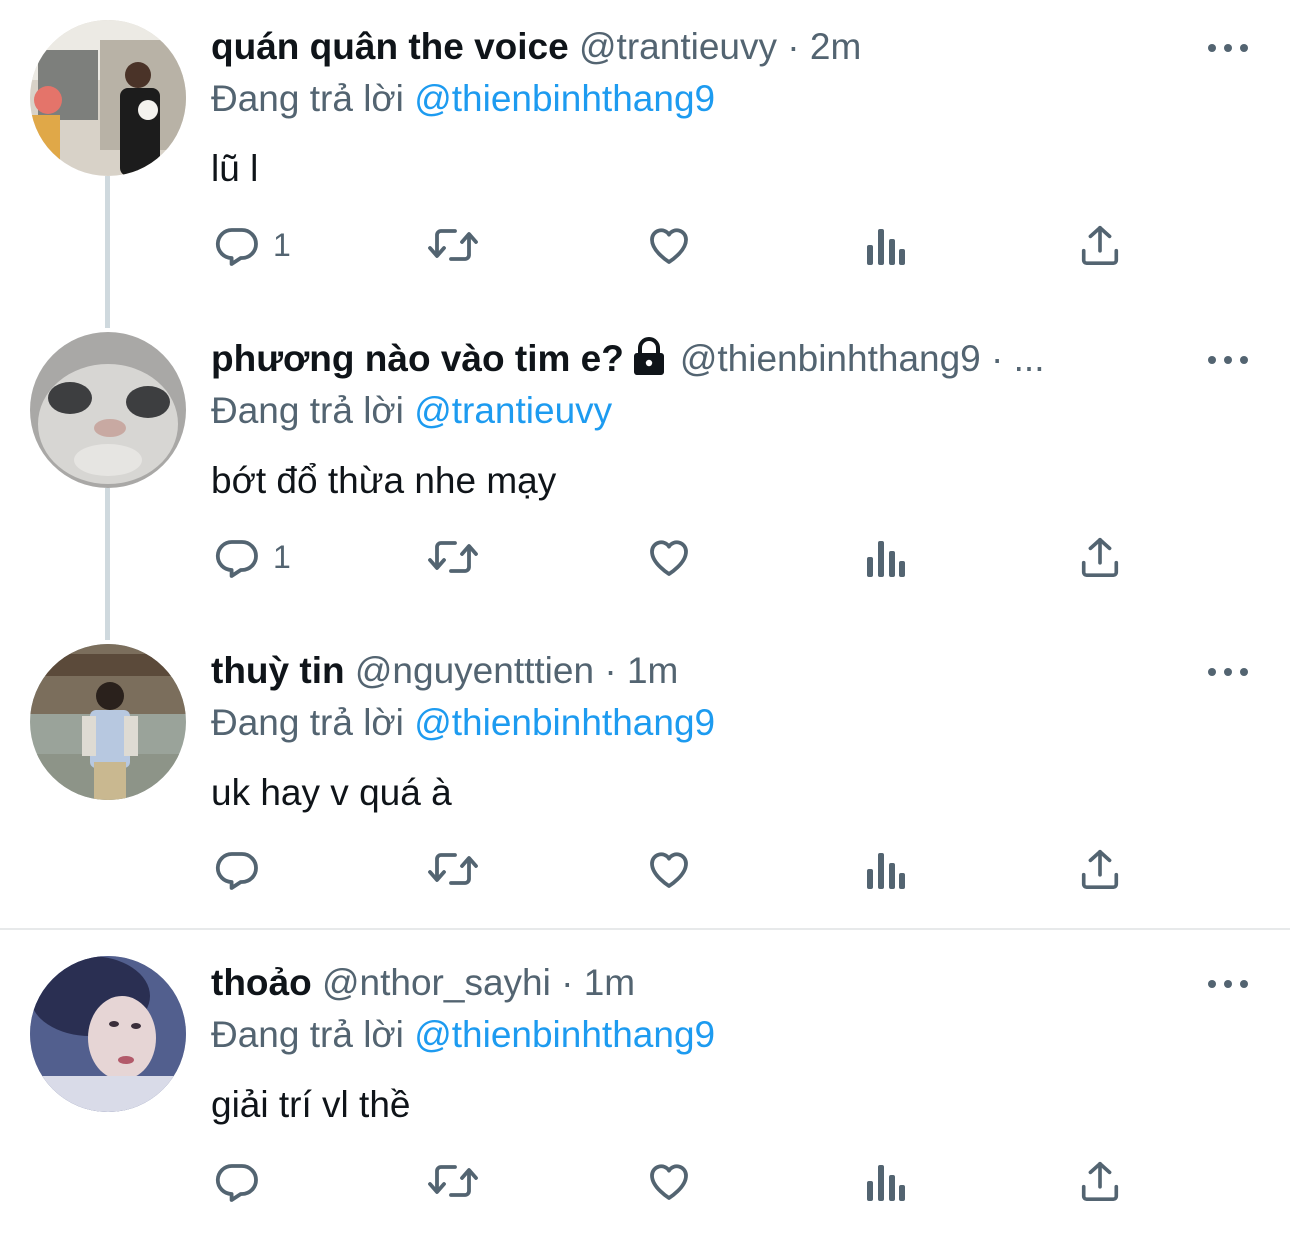 The image size is (1290, 1241). What do you see at coordinates (835, 46) in the screenshot?
I see `timestamp: 2m` at bounding box center [835, 46].